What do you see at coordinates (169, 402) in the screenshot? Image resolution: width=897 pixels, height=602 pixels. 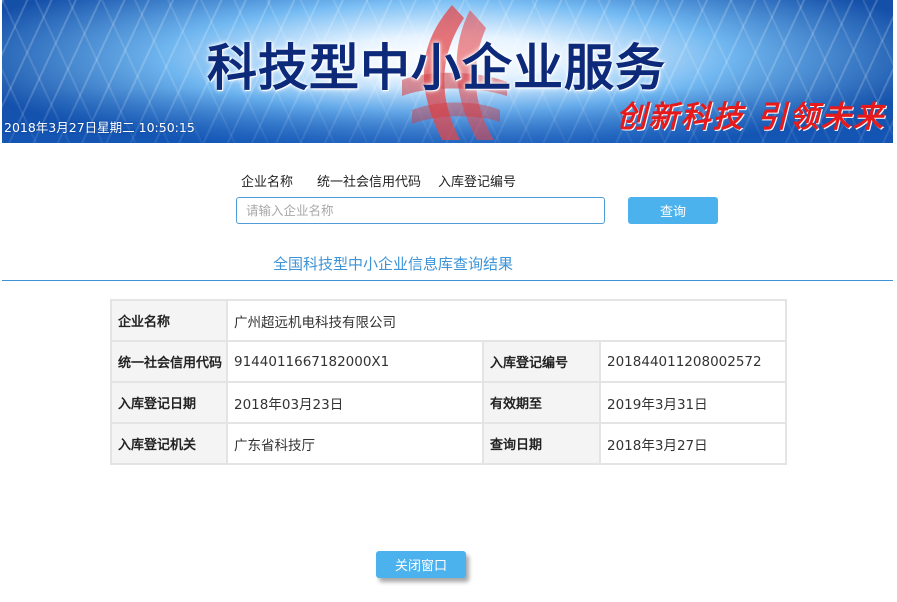 I see `registration-date-label: 入库登记日期` at bounding box center [169, 402].